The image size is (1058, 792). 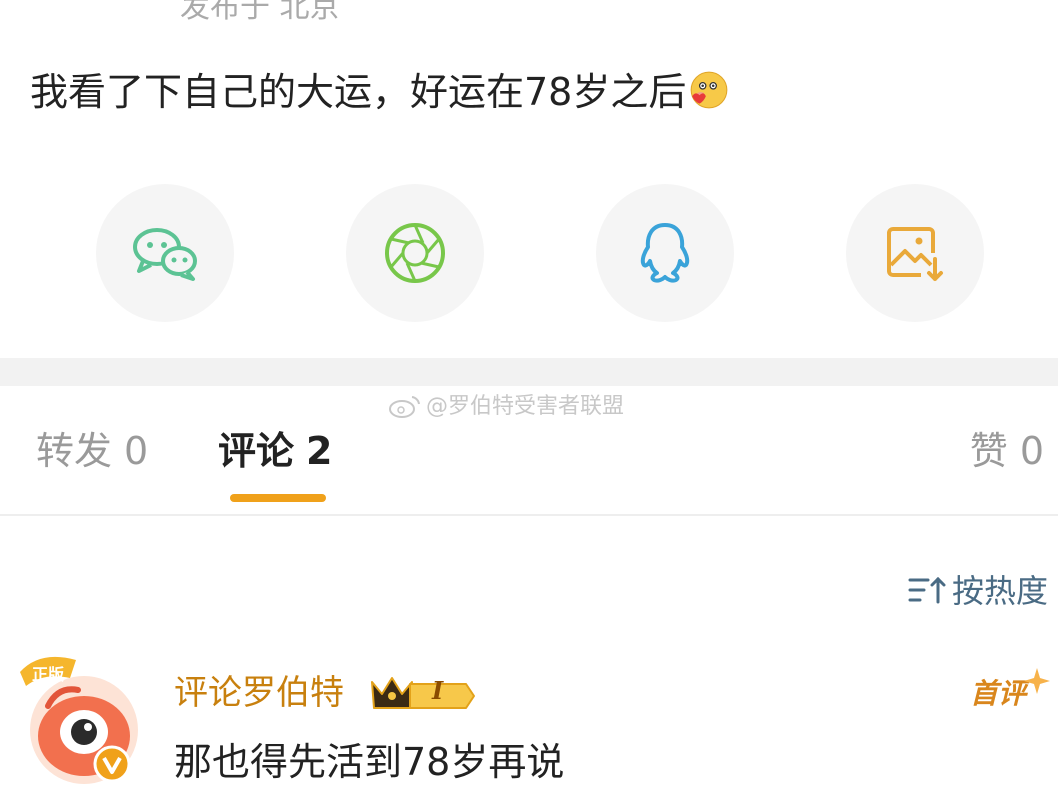 What do you see at coordinates (136, 451) in the screenshot?
I see `tab-repost-count: 0` at bounding box center [136, 451].